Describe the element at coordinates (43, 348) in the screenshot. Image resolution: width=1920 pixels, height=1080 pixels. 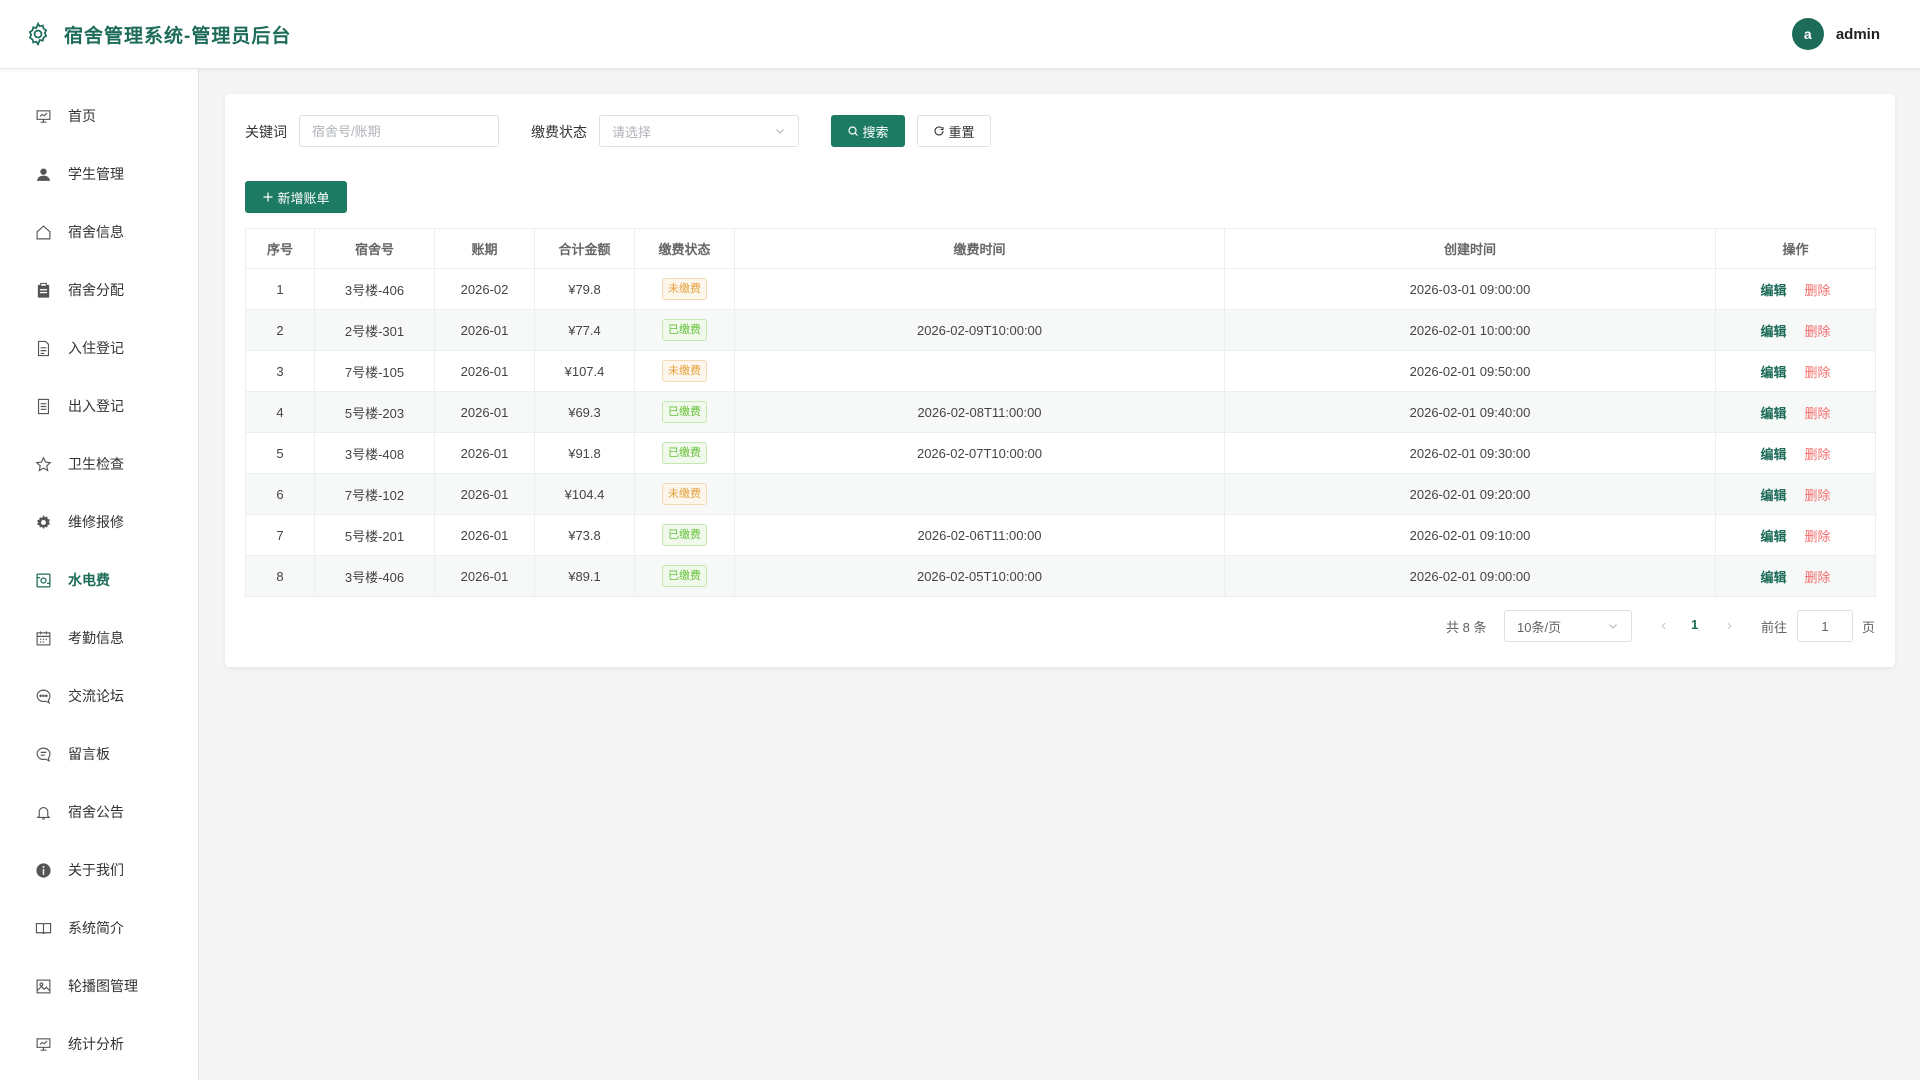
I see `document-icon` at that location.